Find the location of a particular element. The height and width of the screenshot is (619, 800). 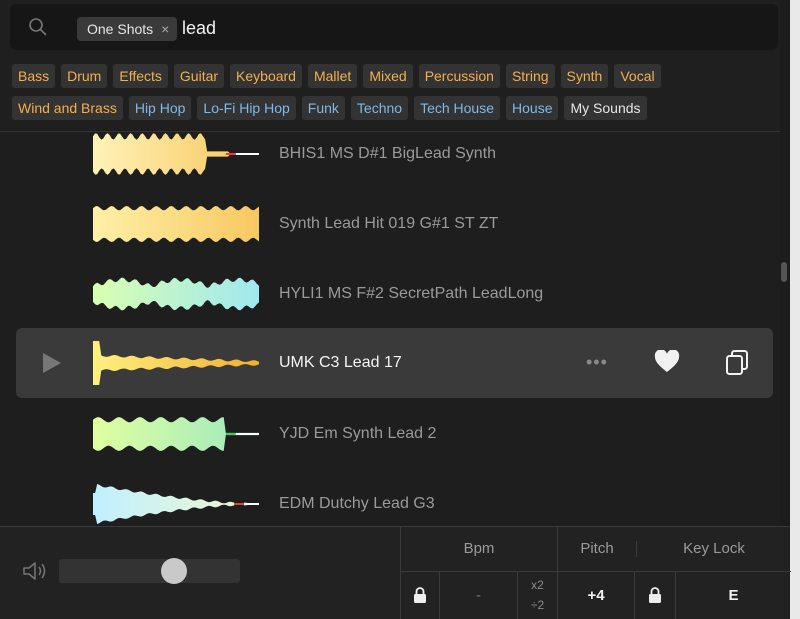

volume-slider is located at coordinates (149, 571).